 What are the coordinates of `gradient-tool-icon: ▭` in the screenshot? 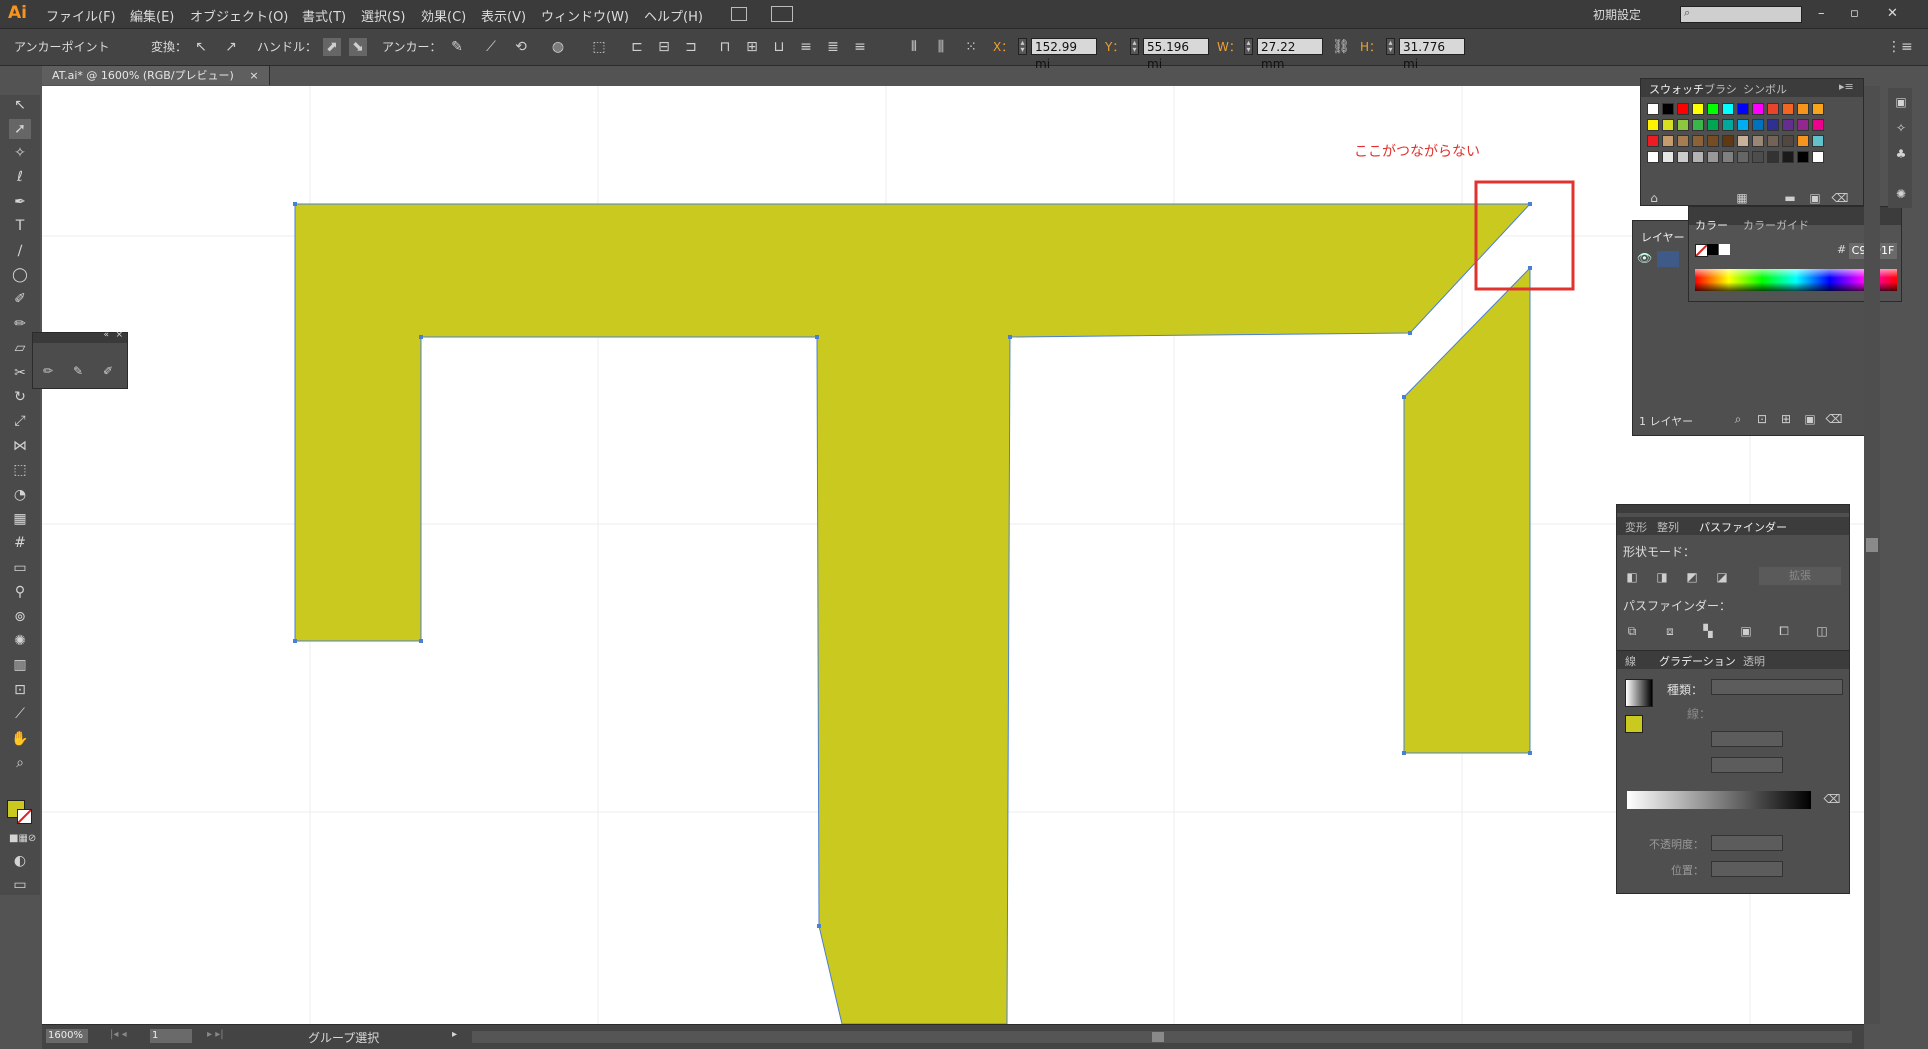 It's located at (20, 568).